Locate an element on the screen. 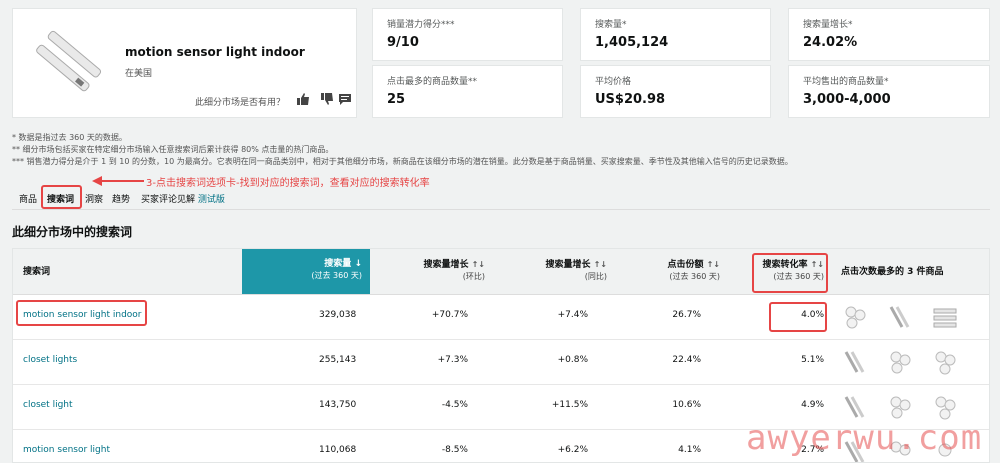  growth-mom-value: -8.5% is located at coordinates (454, 450).